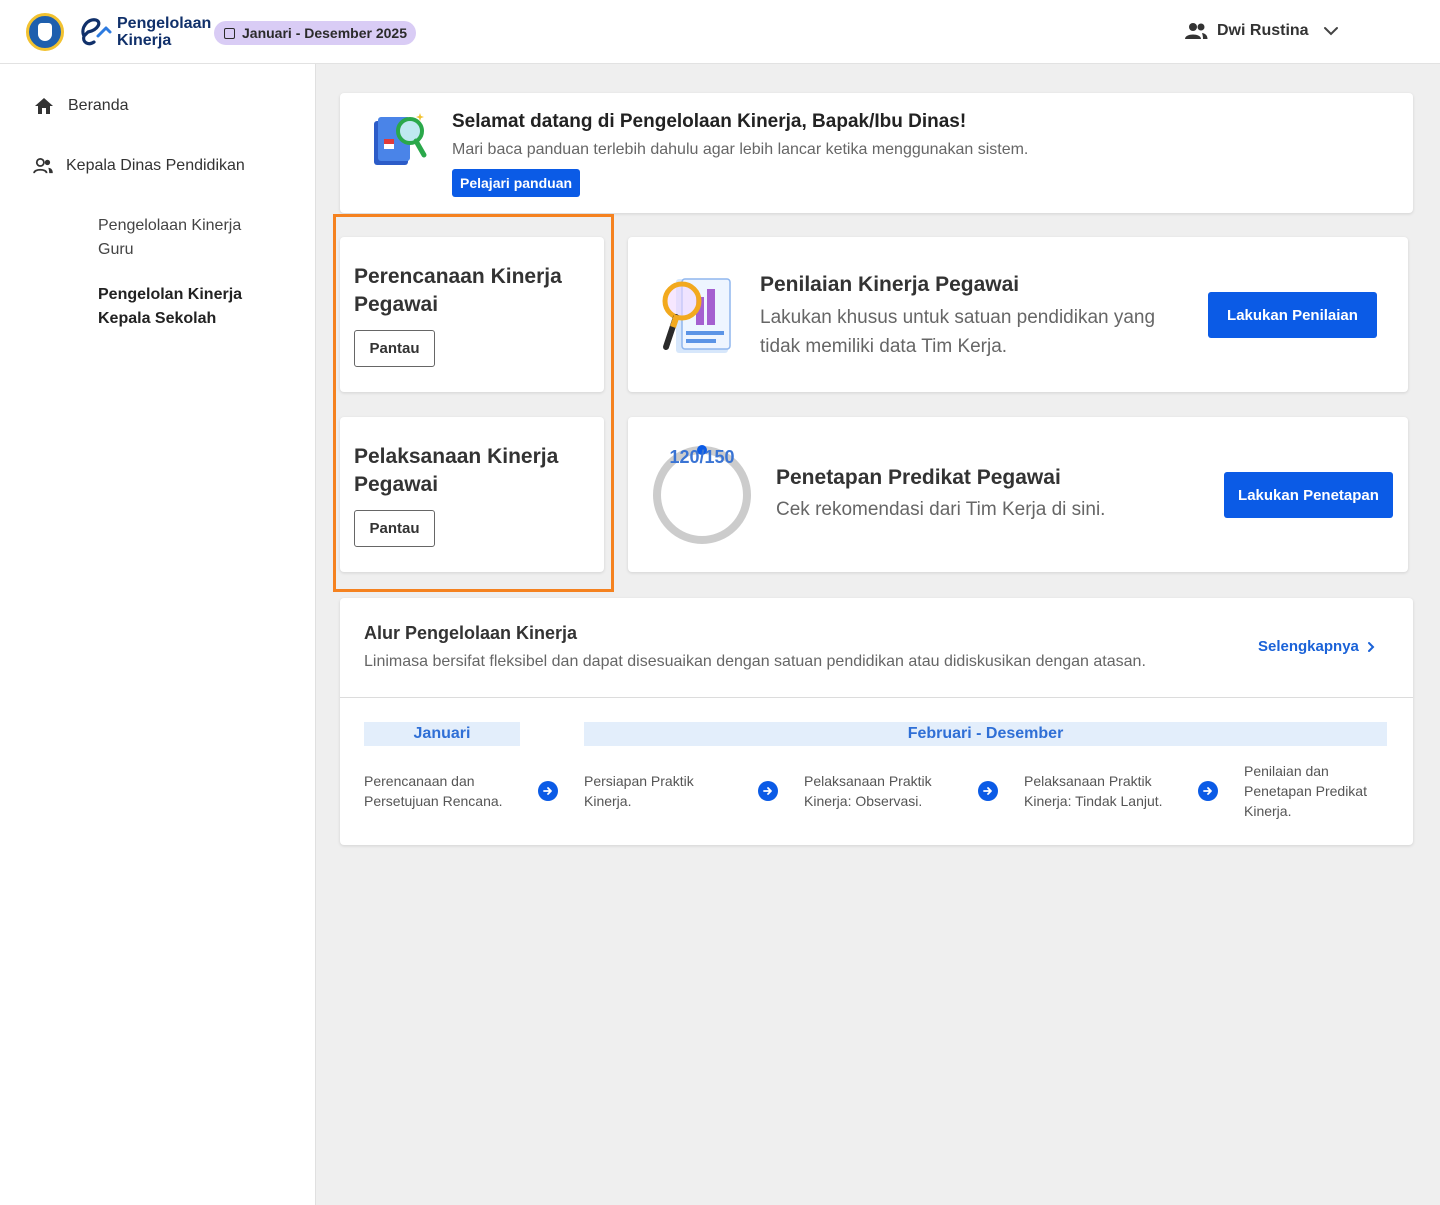 This screenshot has width=1440, height=1205. What do you see at coordinates (315, 33) in the screenshot?
I see `period-badge: Januari - Desember 2025` at bounding box center [315, 33].